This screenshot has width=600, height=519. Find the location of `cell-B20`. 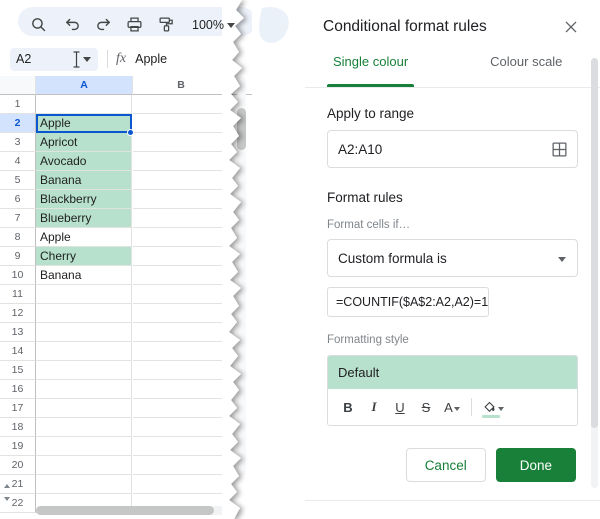

cell-B20 is located at coordinates (181, 465).